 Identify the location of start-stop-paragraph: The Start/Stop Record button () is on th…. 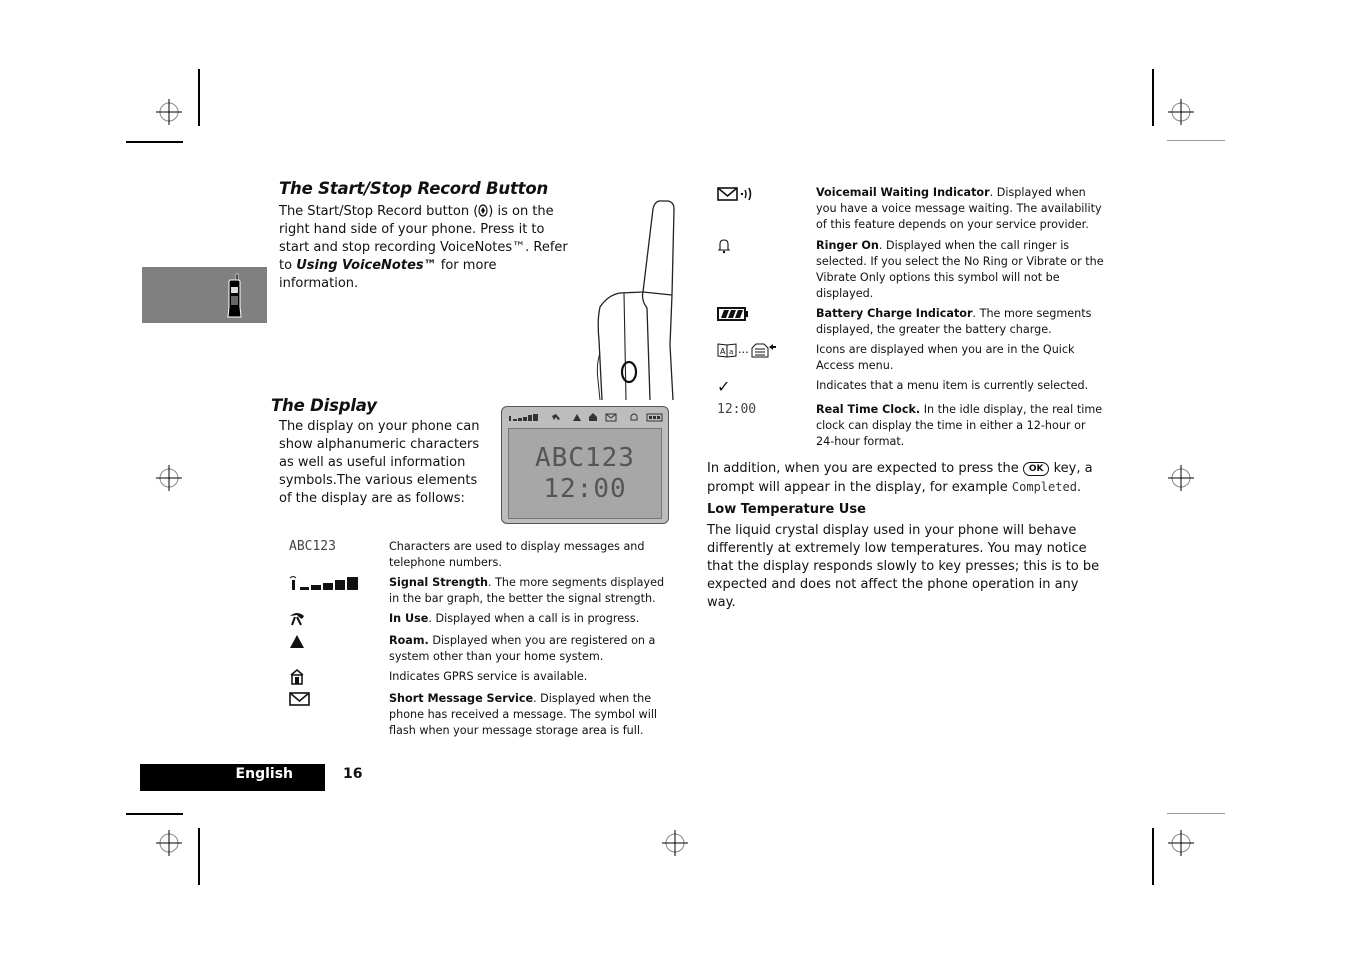
(423, 247).